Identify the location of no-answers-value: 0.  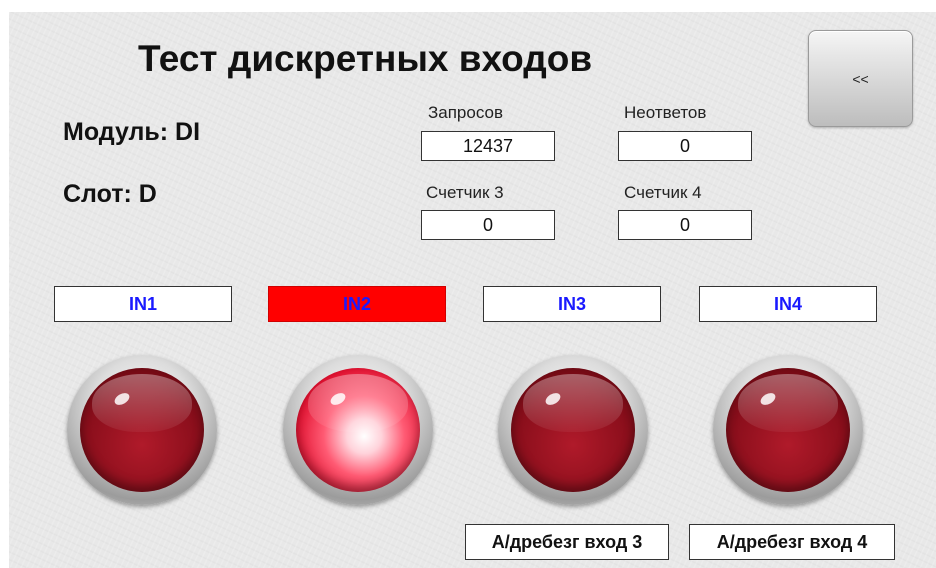
(685, 146).